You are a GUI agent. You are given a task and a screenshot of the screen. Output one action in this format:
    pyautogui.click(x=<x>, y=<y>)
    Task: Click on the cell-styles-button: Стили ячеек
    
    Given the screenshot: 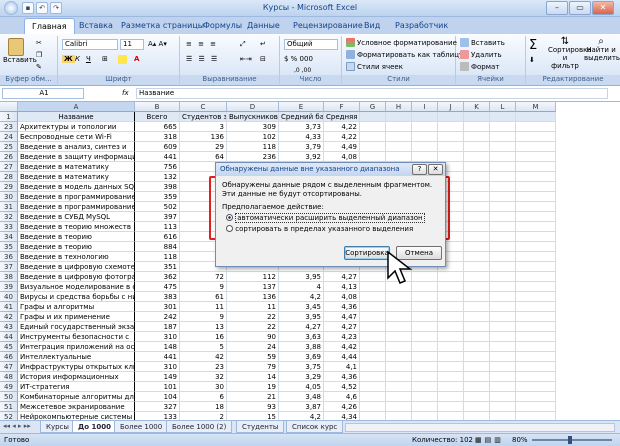 What is the action you would take?
    pyautogui.click(x=374, y=66)
    